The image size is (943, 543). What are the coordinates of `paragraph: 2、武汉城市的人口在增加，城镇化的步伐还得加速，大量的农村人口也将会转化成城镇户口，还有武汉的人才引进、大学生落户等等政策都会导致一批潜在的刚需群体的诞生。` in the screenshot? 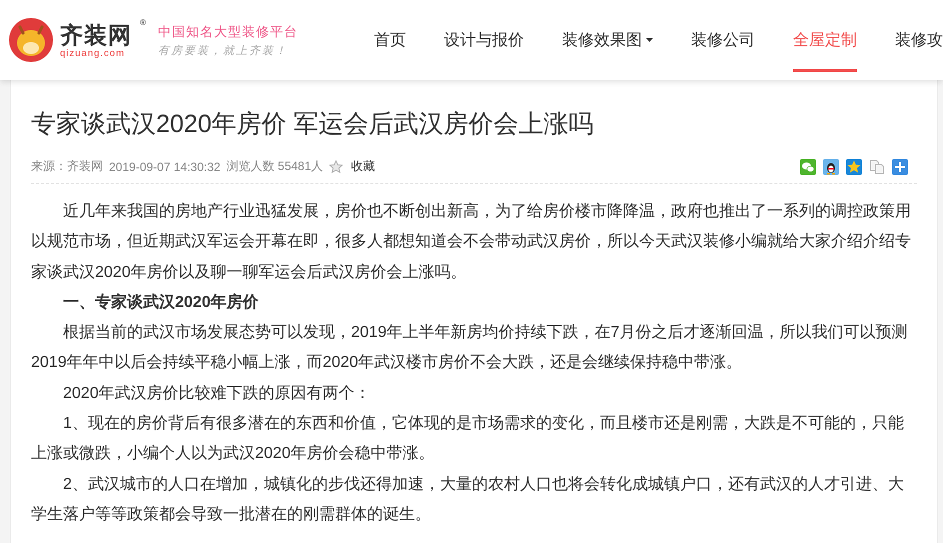 It's located at (468, 499).